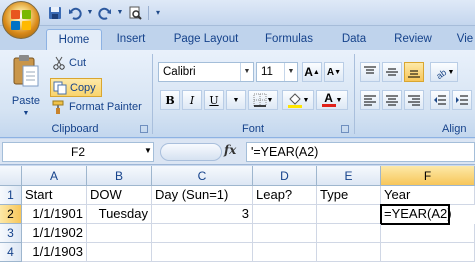 The width and height of the screenshot is (475, 262). Describe the element at coordinates (214, 100) in the screenshot. I see `underline-button: U` at that location.